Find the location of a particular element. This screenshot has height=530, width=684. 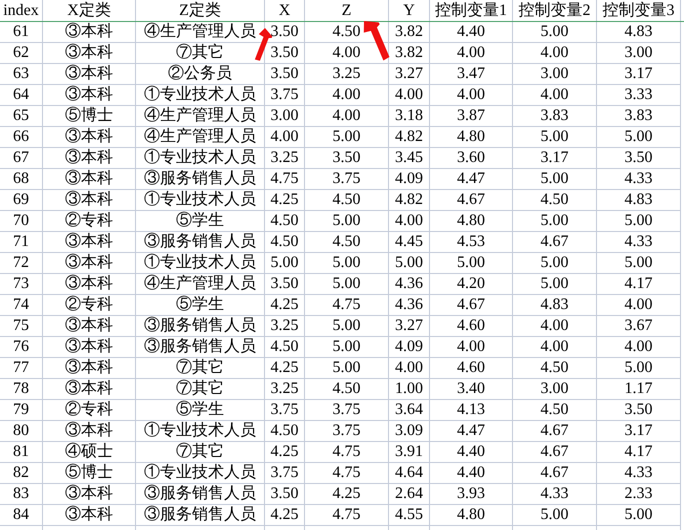

table-cell: 67 is located at coordinates (21, 158).